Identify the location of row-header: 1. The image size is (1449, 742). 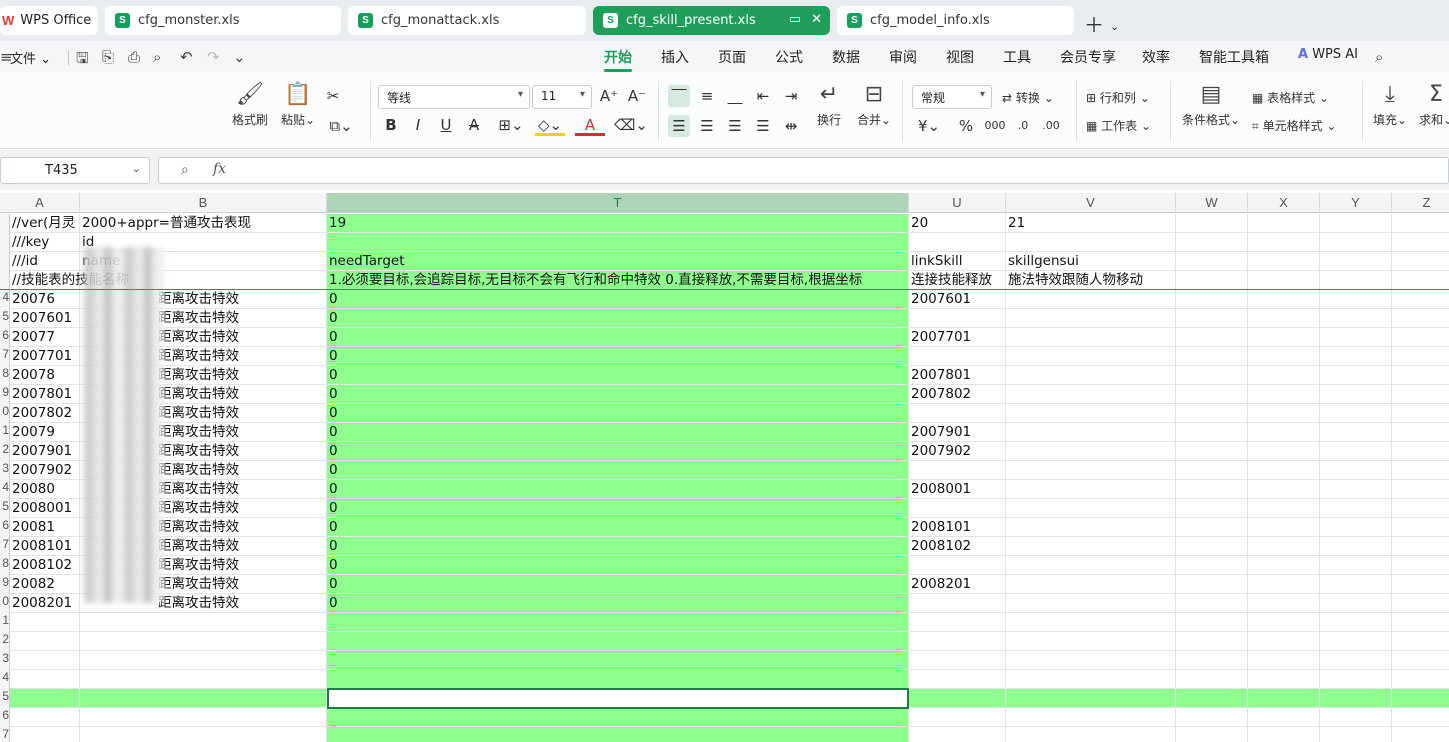
(5, 432).